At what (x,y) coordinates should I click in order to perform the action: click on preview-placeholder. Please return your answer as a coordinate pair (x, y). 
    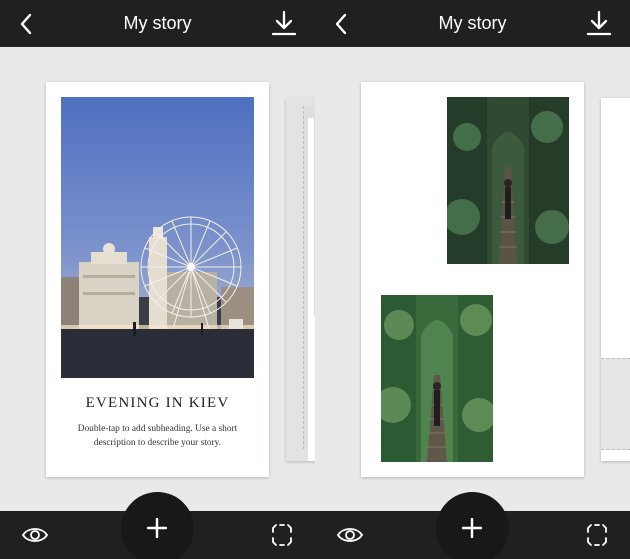
    Looking at the image, I should click on (615, 404).